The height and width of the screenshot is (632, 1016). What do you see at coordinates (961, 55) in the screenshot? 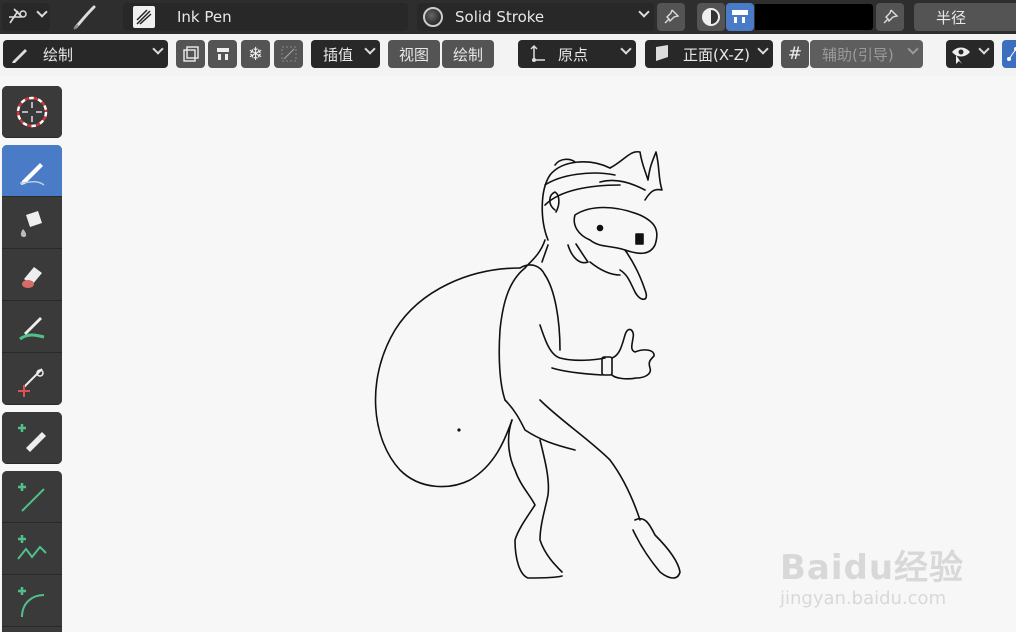
I see `eye-cursor-icon` at bounding box center [961, 55].